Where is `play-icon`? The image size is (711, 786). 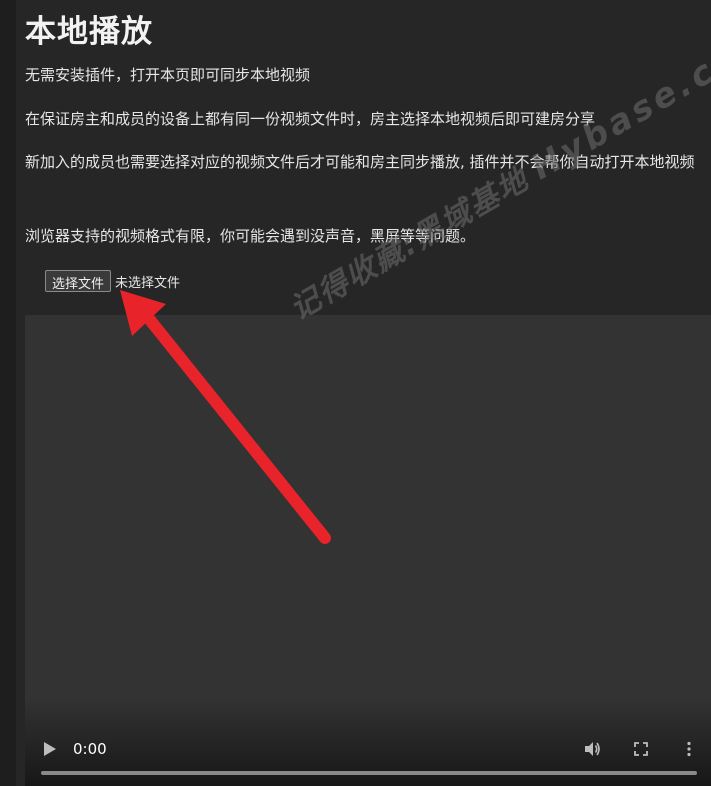 play-icon is located at coordinates (50, 749).